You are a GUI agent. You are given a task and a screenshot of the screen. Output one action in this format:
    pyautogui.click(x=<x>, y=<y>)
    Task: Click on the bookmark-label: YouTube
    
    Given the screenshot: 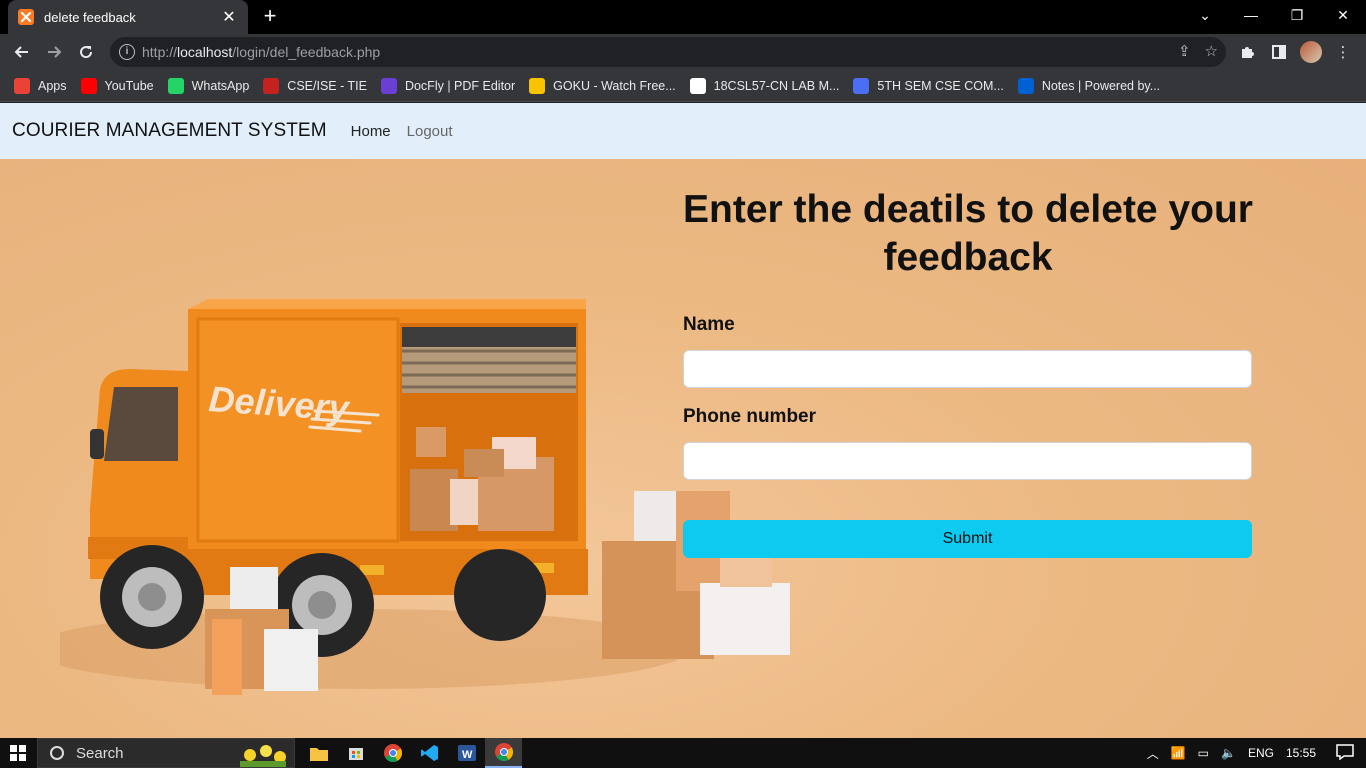 What is the action you would take?
    pyautogui.click(x=129, y=85)
    